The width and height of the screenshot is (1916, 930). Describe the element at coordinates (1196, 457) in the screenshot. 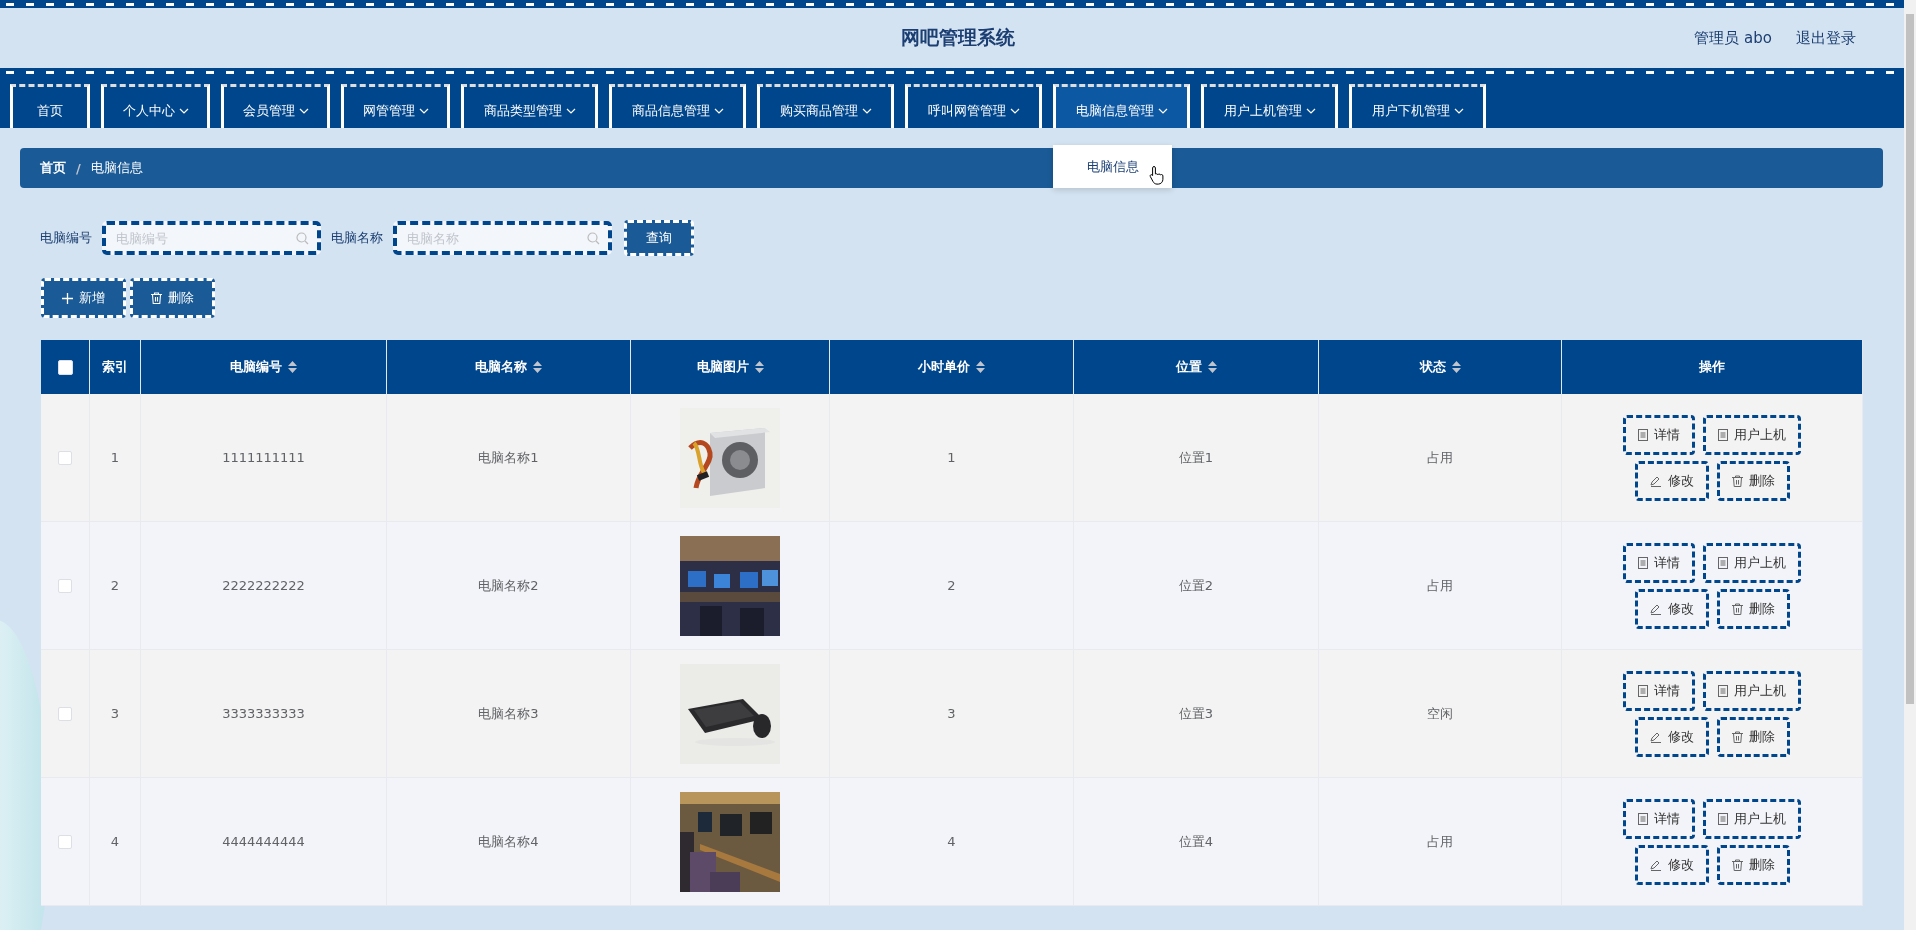

I see `table-cell: 位置1` at that location.